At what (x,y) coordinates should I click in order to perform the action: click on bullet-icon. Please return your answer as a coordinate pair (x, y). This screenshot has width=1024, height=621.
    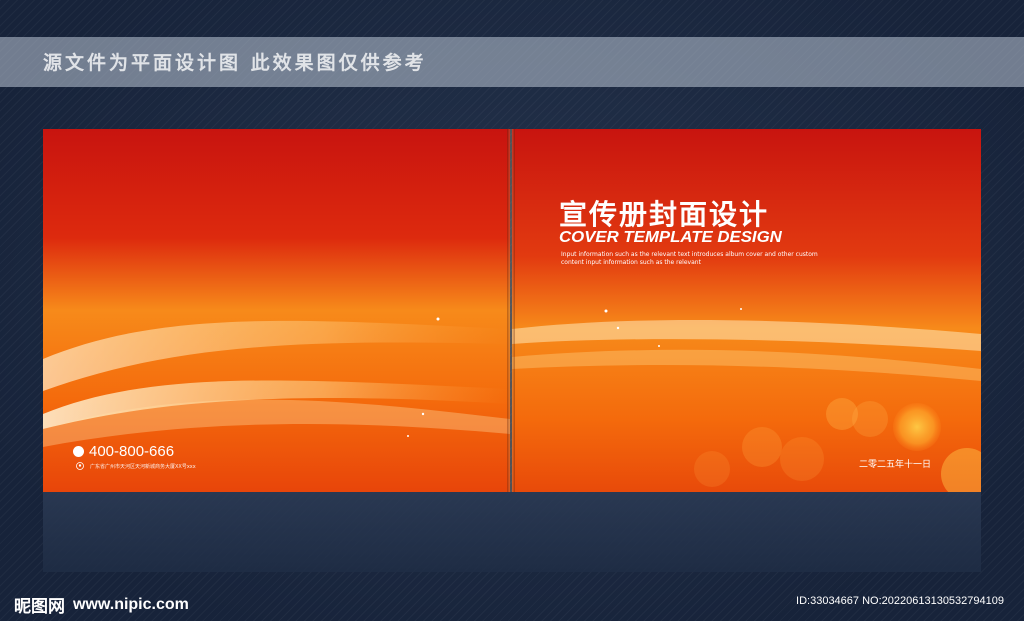
    Looking at the image, I should click on (78, 451).